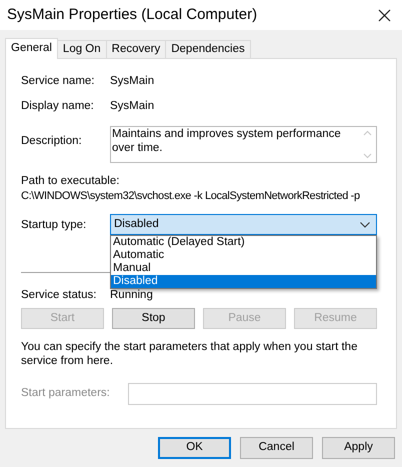 This screenshot has width=402, height=467. Describe the element at coordinates (59, 295) in the screenshot. I see `field-label: Service status:` at that location.